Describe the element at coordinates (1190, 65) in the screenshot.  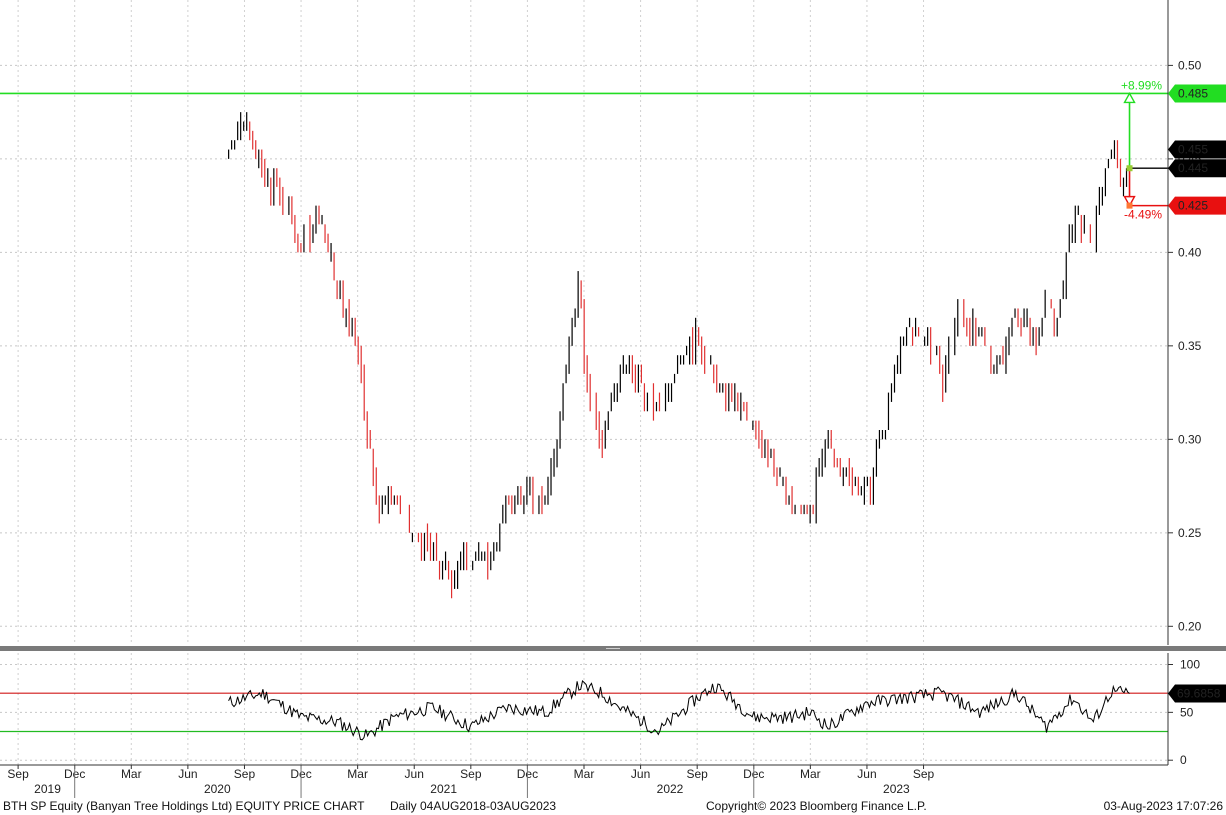
I see `price-tick-label: 0.50` at that location.